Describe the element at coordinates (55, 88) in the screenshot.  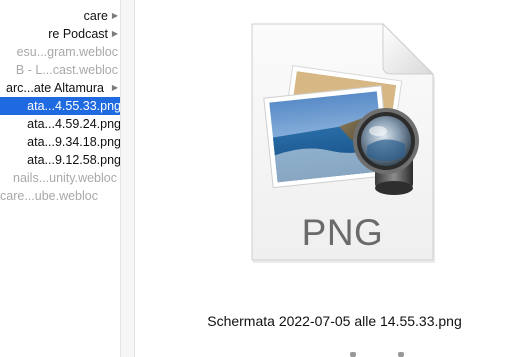
I see `list-item-label: arc...ate Altamura` at that location.